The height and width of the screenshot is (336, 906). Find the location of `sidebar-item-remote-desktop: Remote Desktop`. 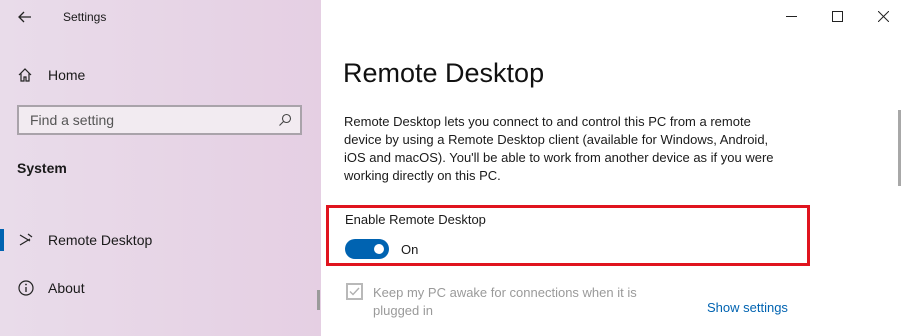

sidebar-item-remote-desktop: Remote Desktop is located at coordinates (160, 240).